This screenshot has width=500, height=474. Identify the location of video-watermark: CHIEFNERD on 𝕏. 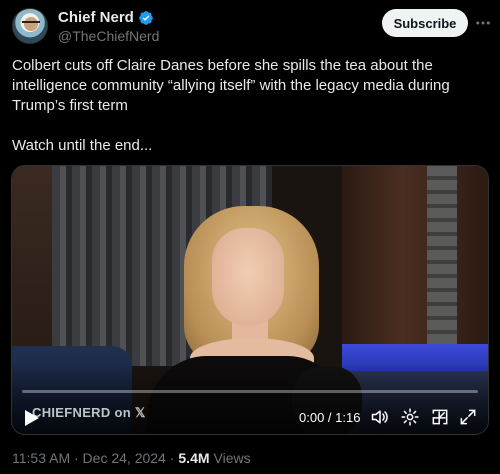
(89, 412).